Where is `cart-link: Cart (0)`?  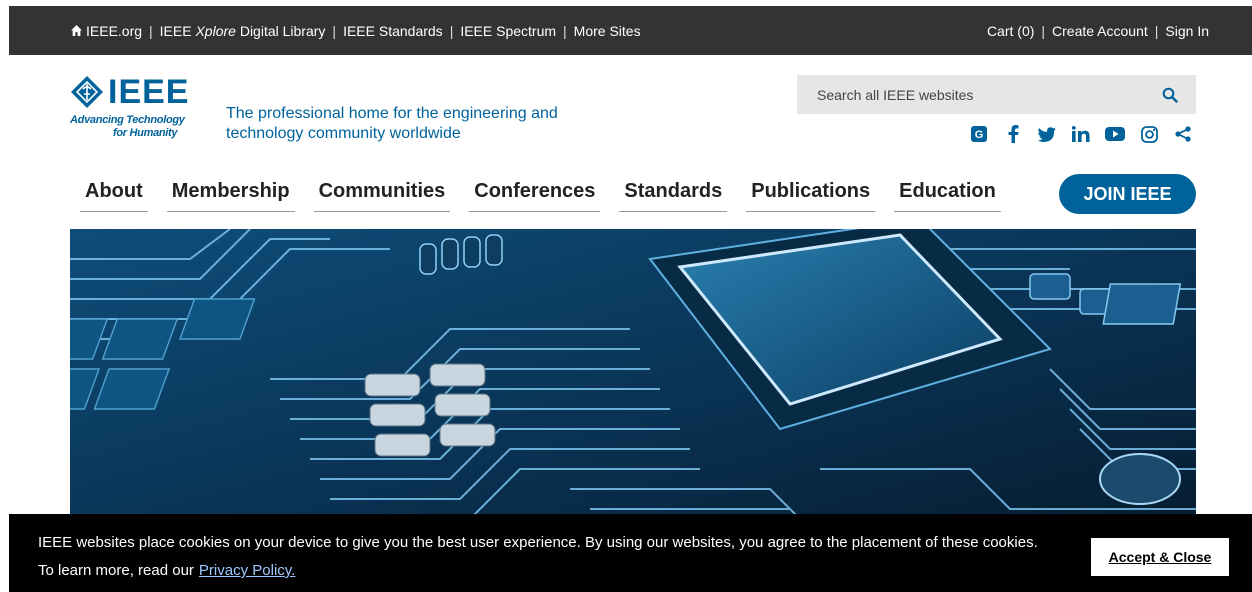
cart-link: Cart (0) is located at coordinates (1010, 31).